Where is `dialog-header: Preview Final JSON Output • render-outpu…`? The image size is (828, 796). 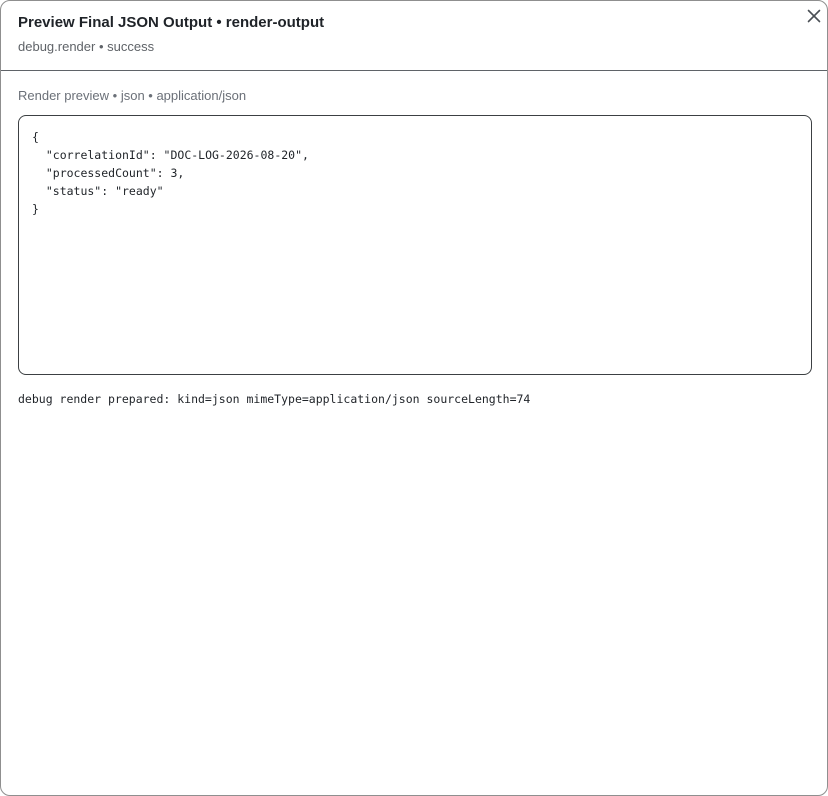
dialog-header: Preview Final JSON Output • render-outpu… is located at coordinates (414, 36).